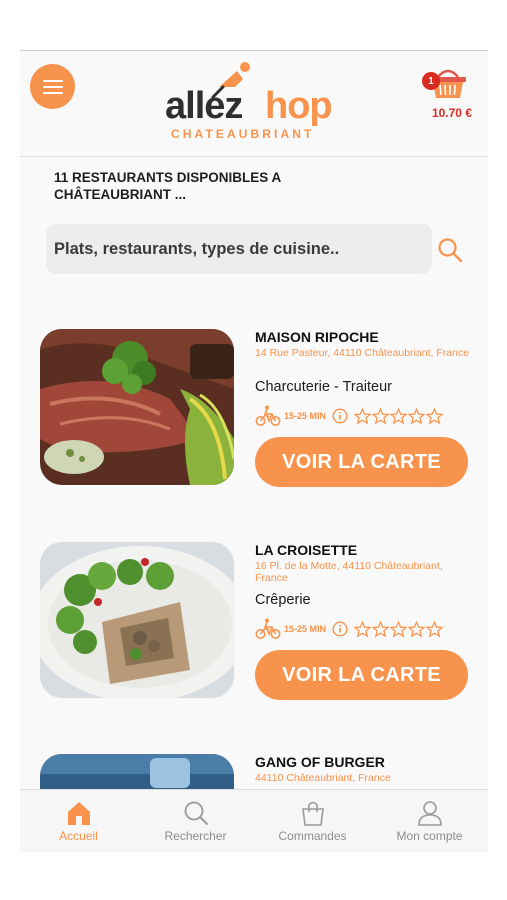 This screenshot has height=900, width=507. I want to click on nav-account-label: Mon compte, so click(429, 836).